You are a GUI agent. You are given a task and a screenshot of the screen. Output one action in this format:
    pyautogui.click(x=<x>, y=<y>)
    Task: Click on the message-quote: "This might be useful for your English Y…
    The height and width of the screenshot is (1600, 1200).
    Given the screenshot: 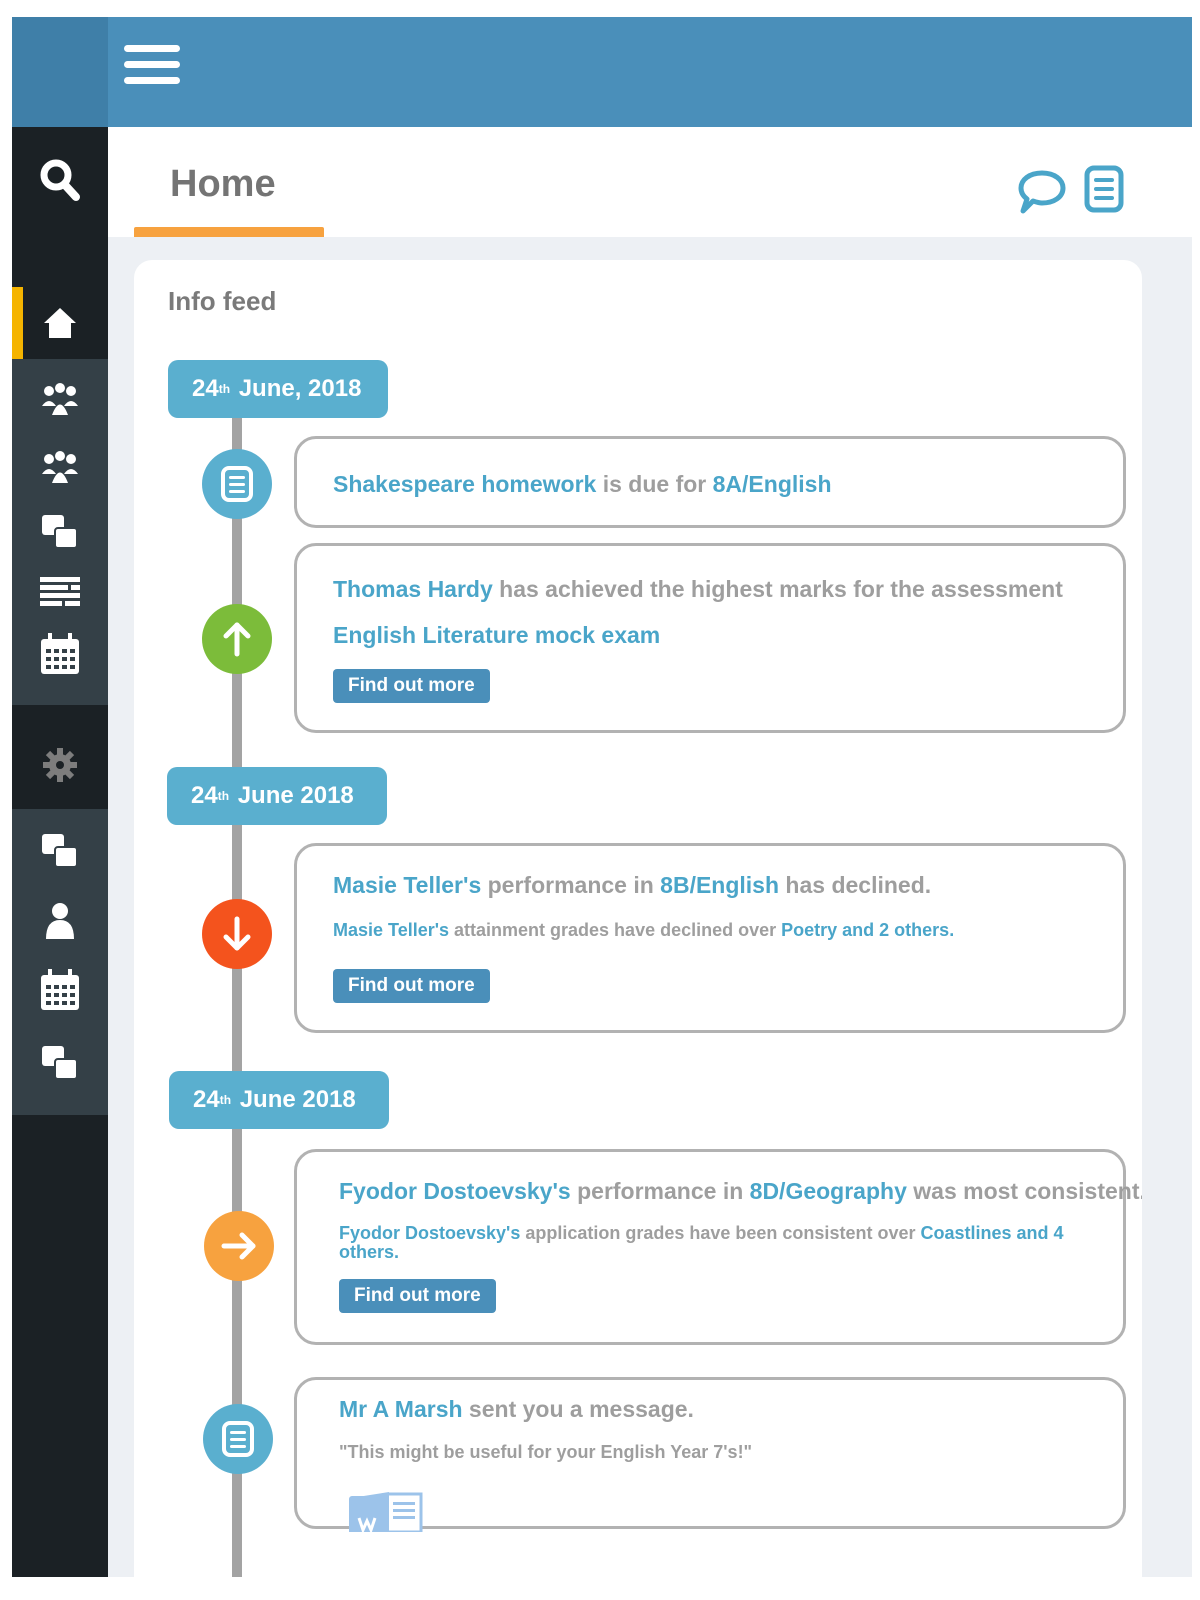 What is the action you would take?
    pyautogui.click(x=546, y=1452)
    